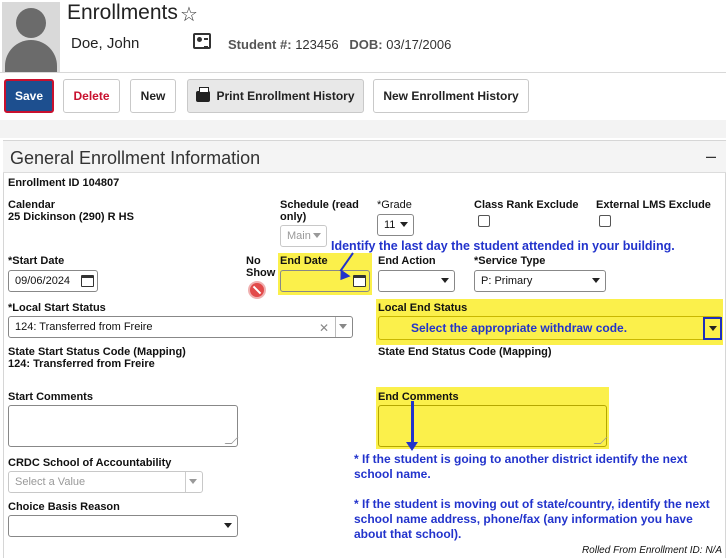 The image size is (726, 558). What do you see at coordinates (71, 217) in the screenshot?
I see `calendar-value: 25 Dickinson (290) R HS` at bounding box center [71, 217].